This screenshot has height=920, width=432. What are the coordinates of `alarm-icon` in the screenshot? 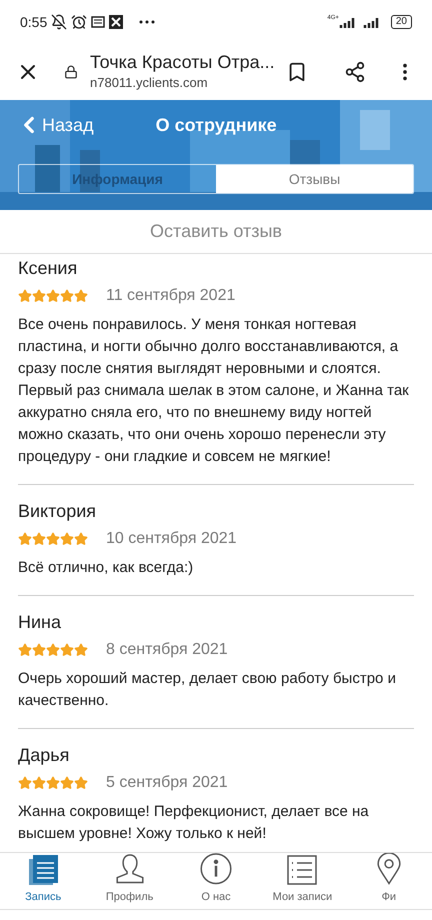 It's located at (79, 22).